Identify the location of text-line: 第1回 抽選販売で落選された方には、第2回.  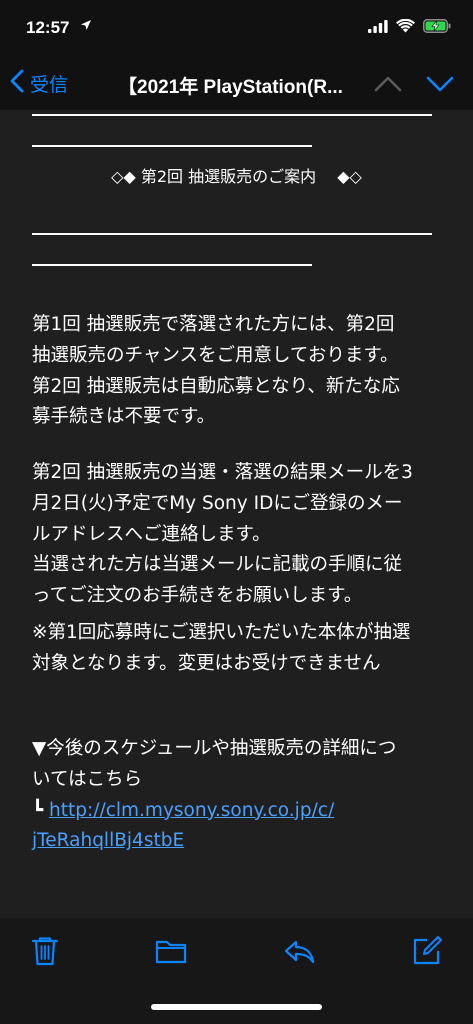
(213, 324).